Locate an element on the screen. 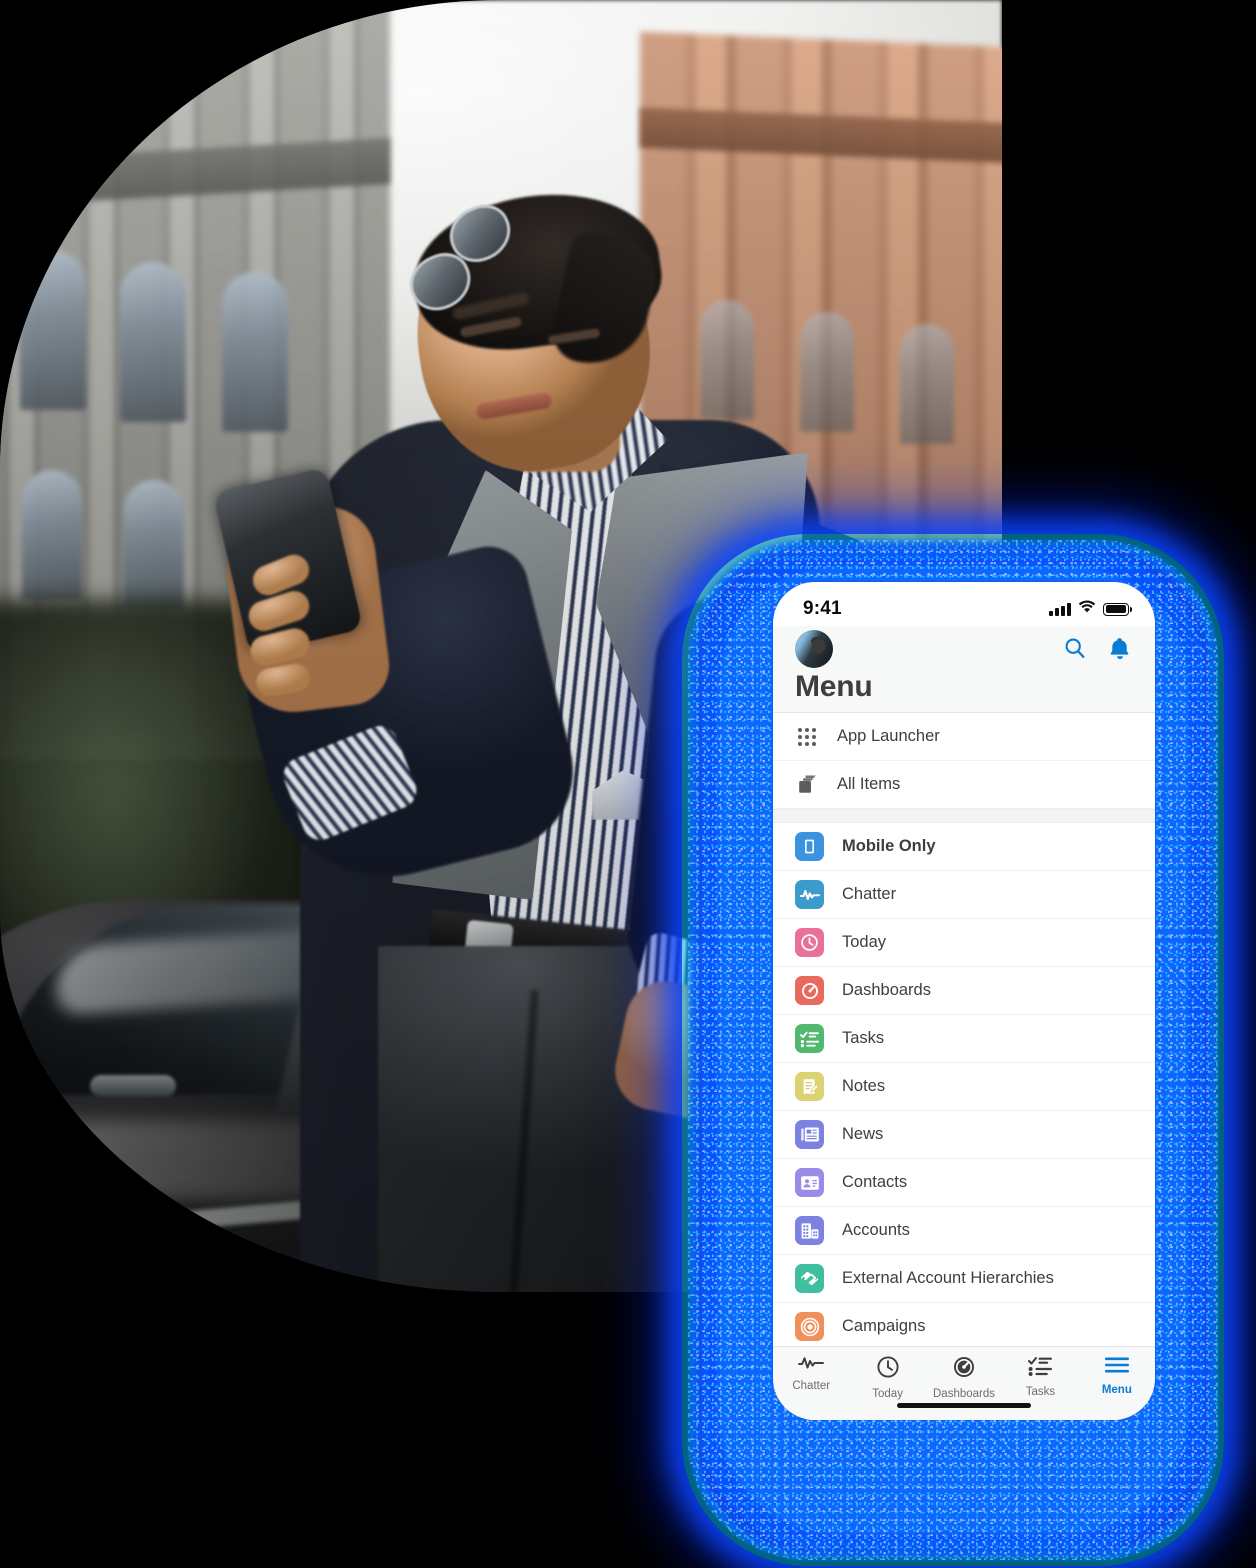 The image size is (1256, 1568). menu-item-external-account-hierarchies: External Account Hierarchies is located at coordinates (964, 1279).